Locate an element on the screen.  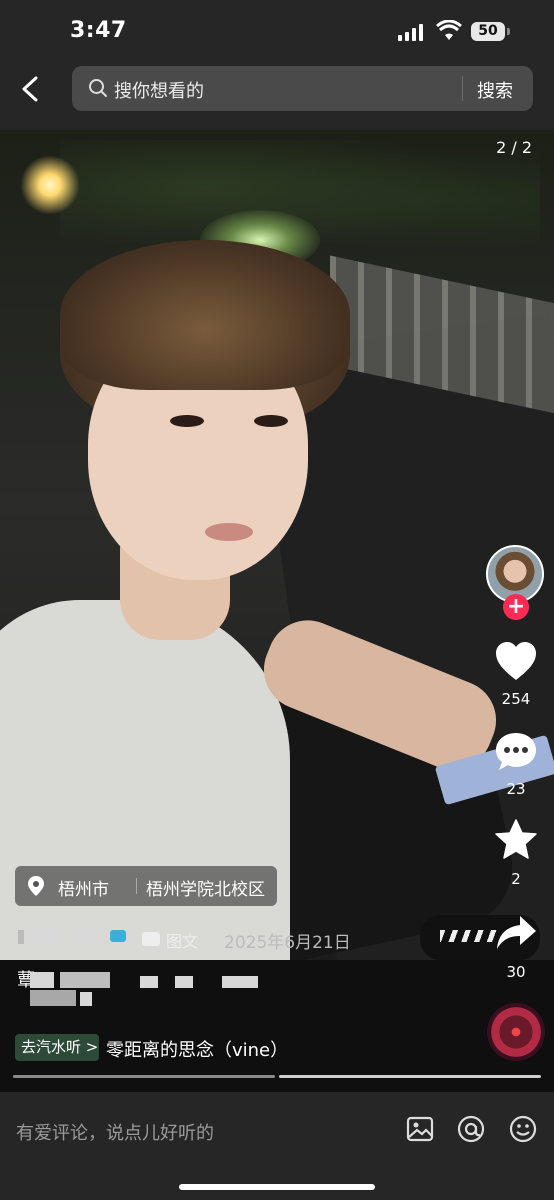
like-count: 254 is located at coordinates (516, 699).